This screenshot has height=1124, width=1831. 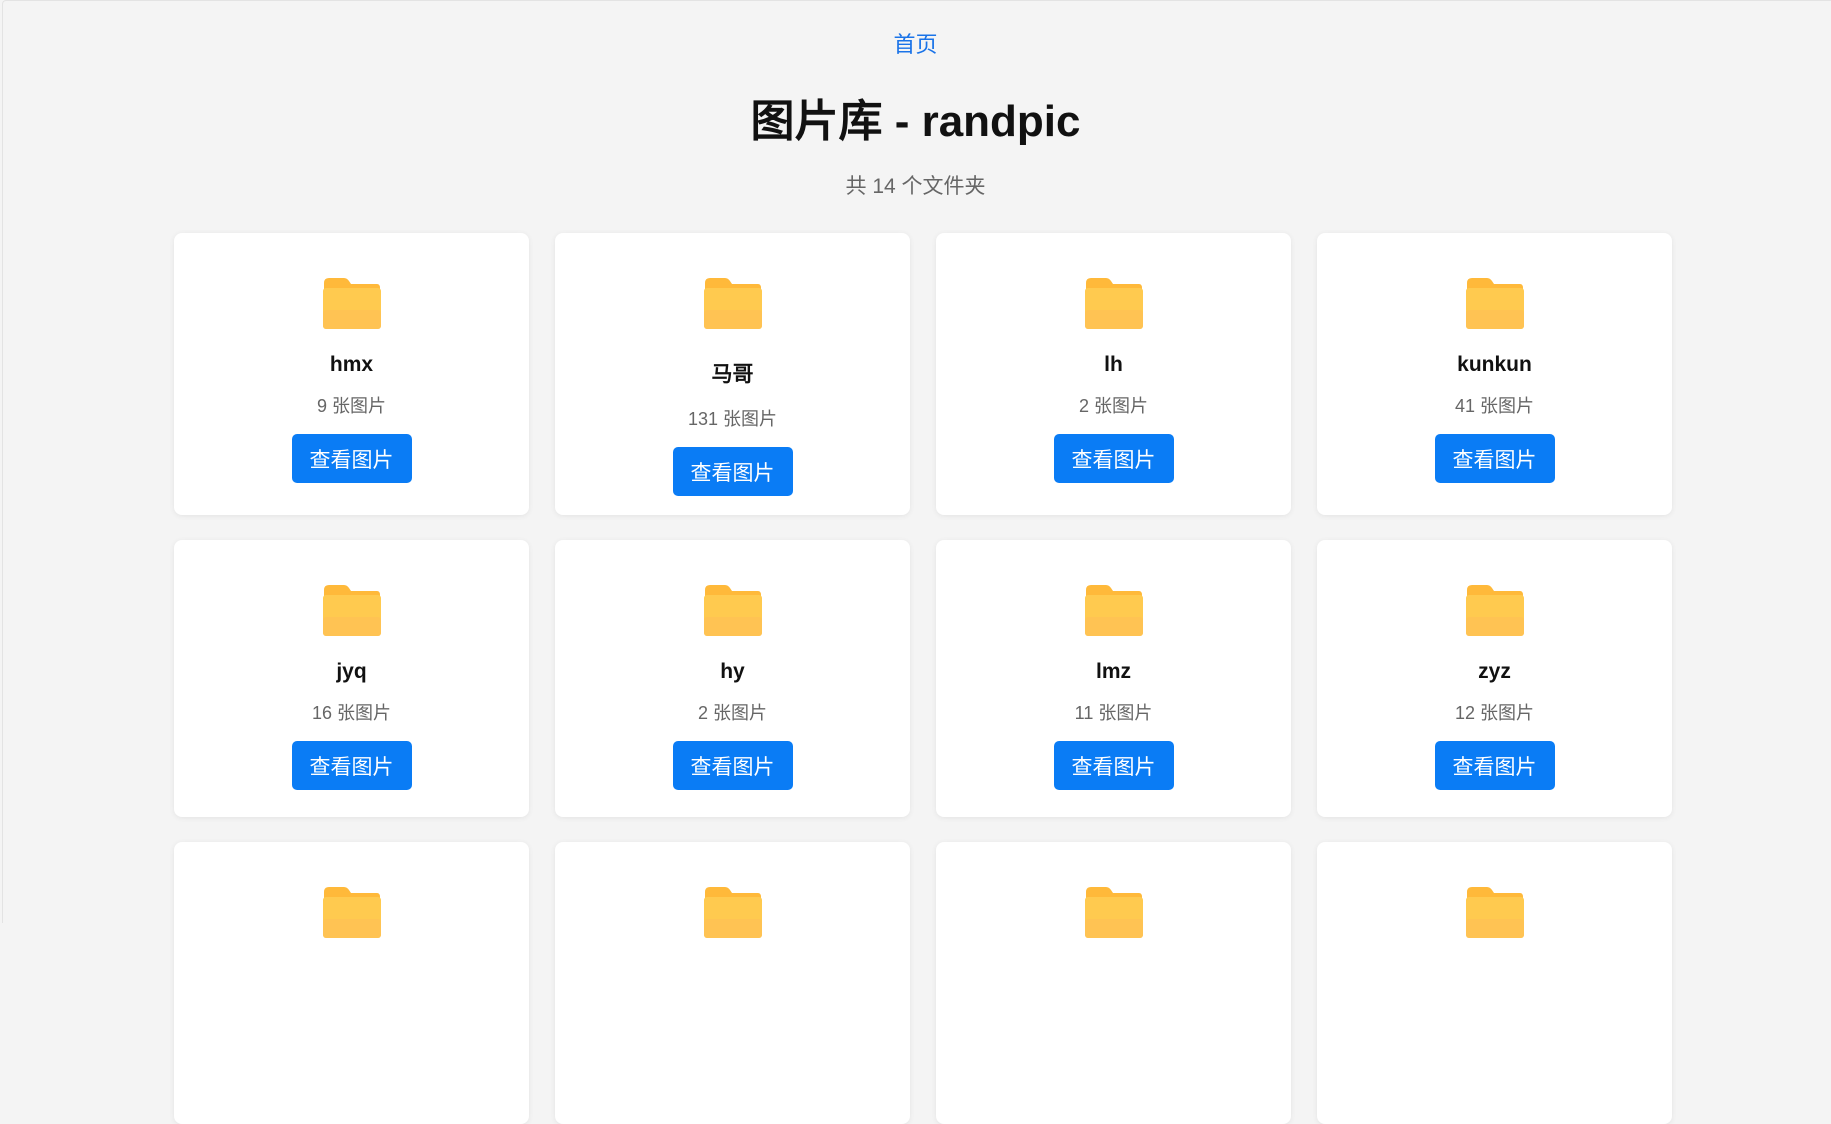 I want to click on folder-card: lmz 11 张图片 查看图片, so click(x=1113, y=678).